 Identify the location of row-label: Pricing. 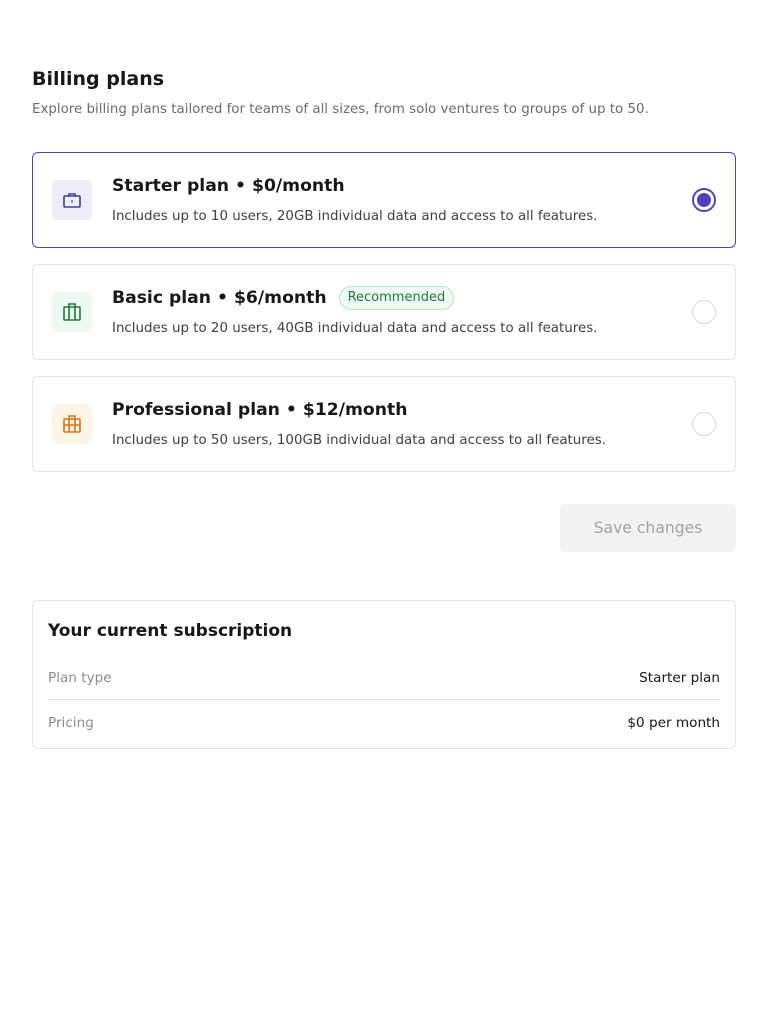
(71, 723).